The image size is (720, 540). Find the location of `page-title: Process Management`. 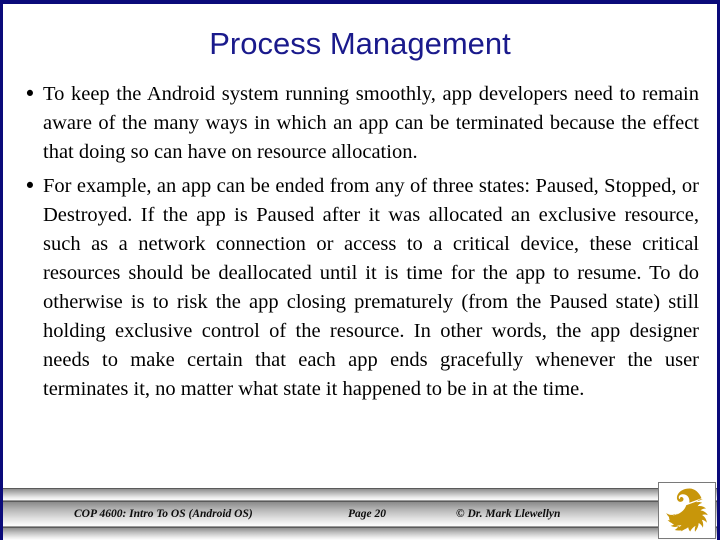

page-title: Process Management is located at coordinates (360, 43).